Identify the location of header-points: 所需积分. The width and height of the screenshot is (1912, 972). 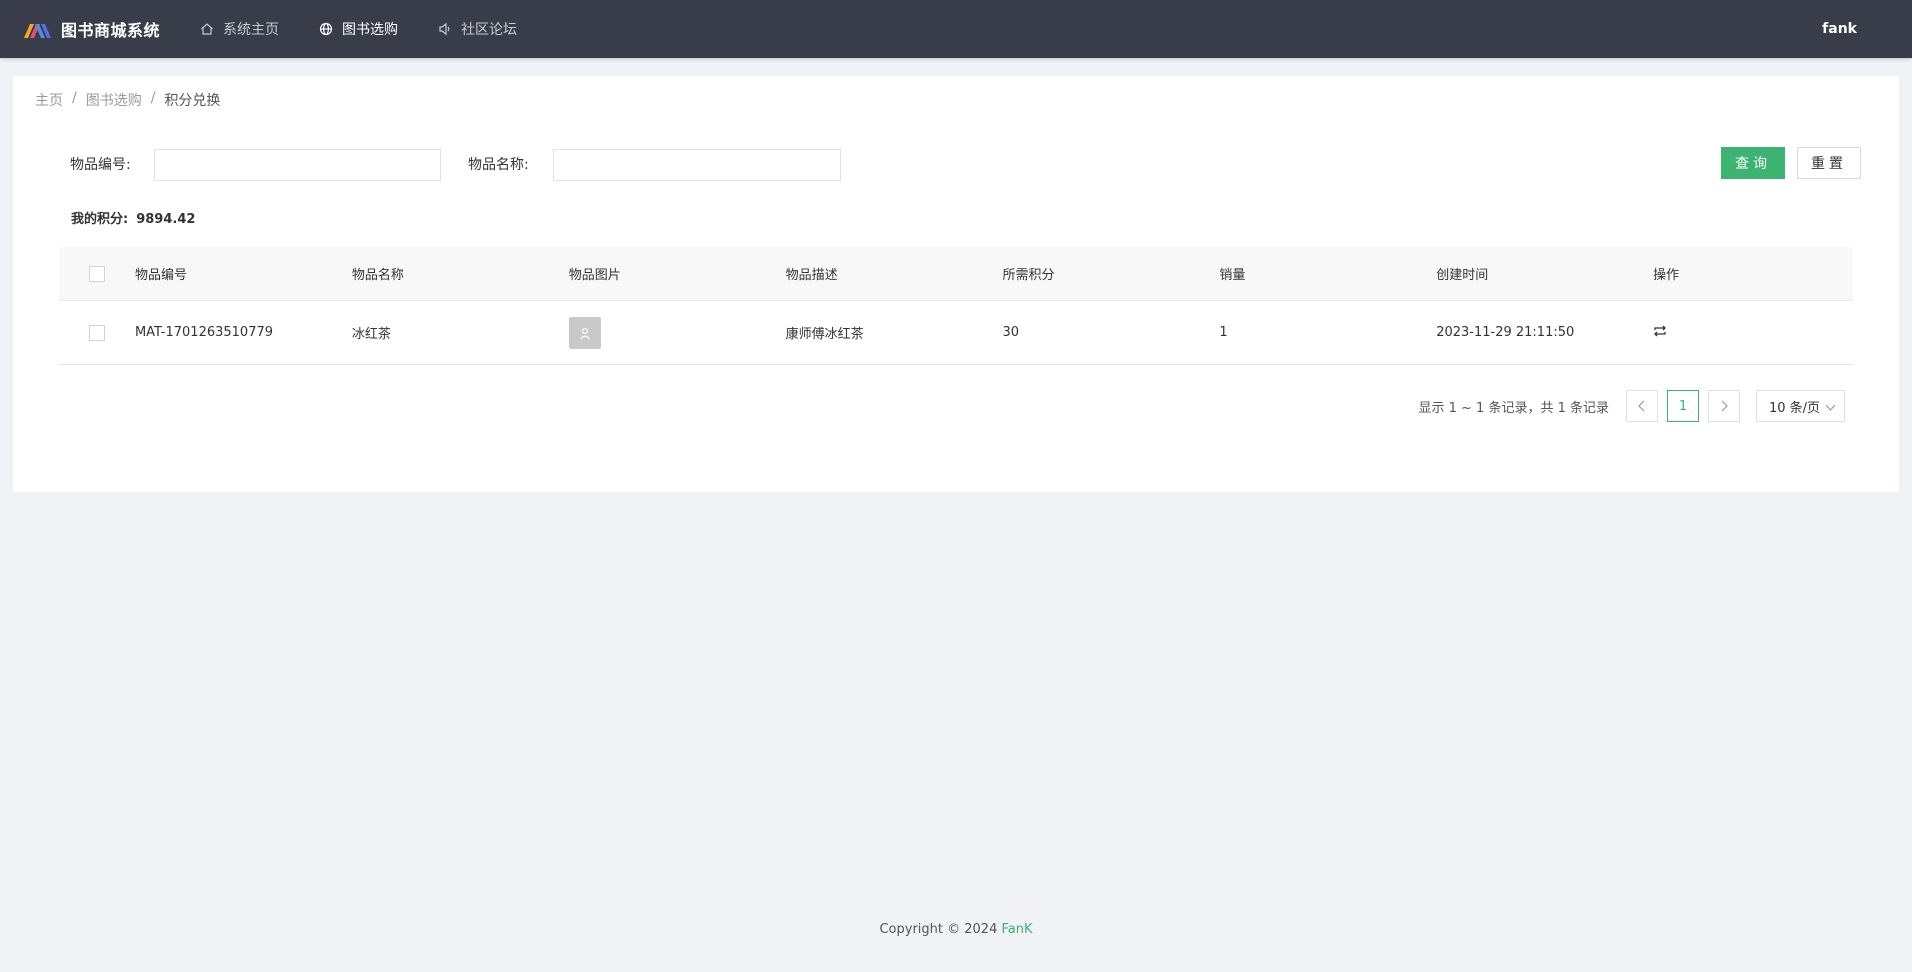
(1028, 275).